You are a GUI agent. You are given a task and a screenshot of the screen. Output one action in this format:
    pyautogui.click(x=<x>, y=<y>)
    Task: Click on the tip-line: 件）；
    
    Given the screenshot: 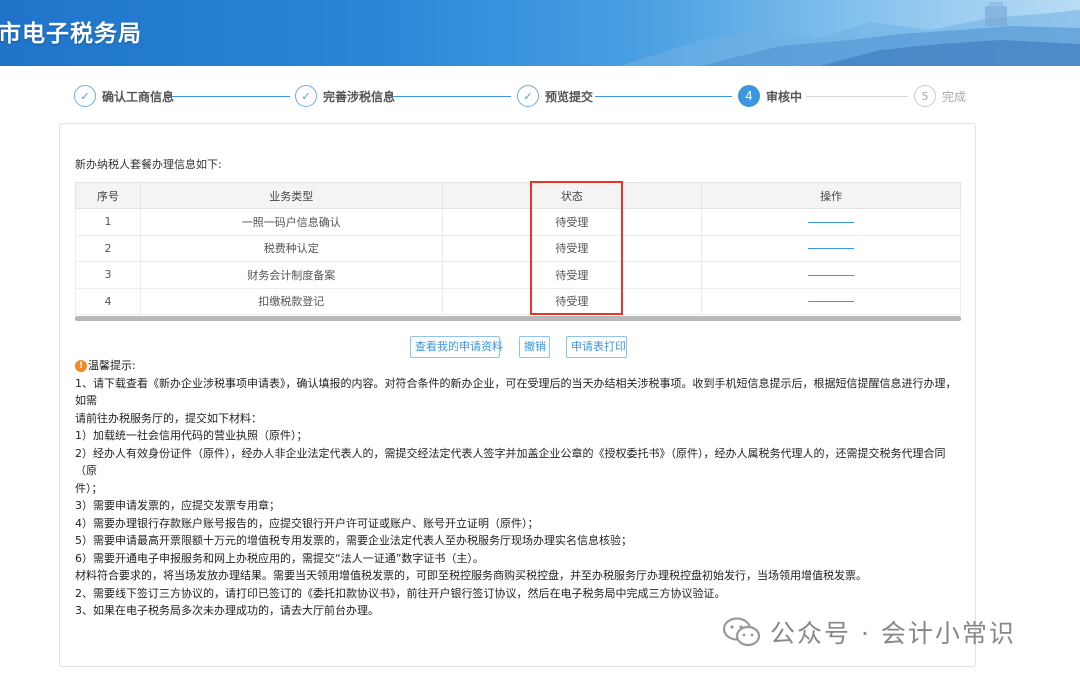 What is the action you would take?
    pyautogui.click(x=89, y=488)
    